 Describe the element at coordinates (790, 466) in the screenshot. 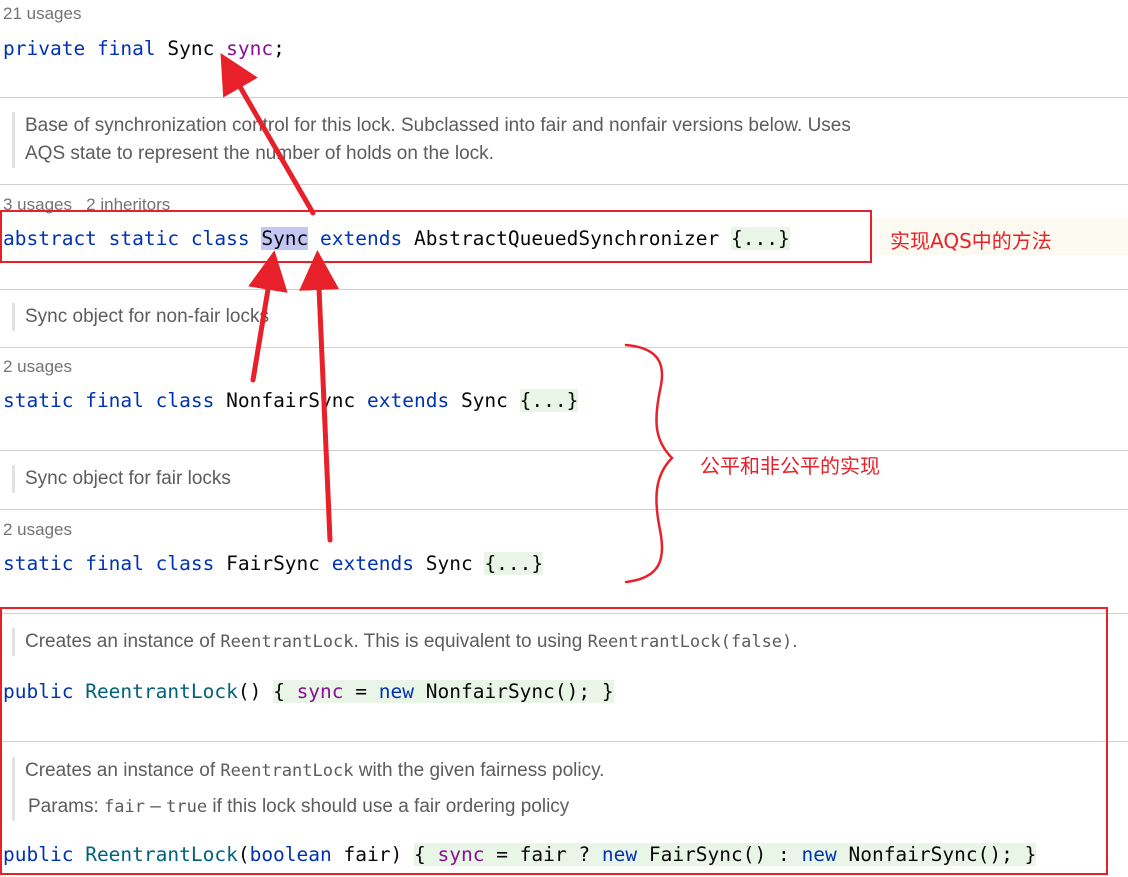

I see `annotation-fair-note: 公平和非公平的实现` at that location.